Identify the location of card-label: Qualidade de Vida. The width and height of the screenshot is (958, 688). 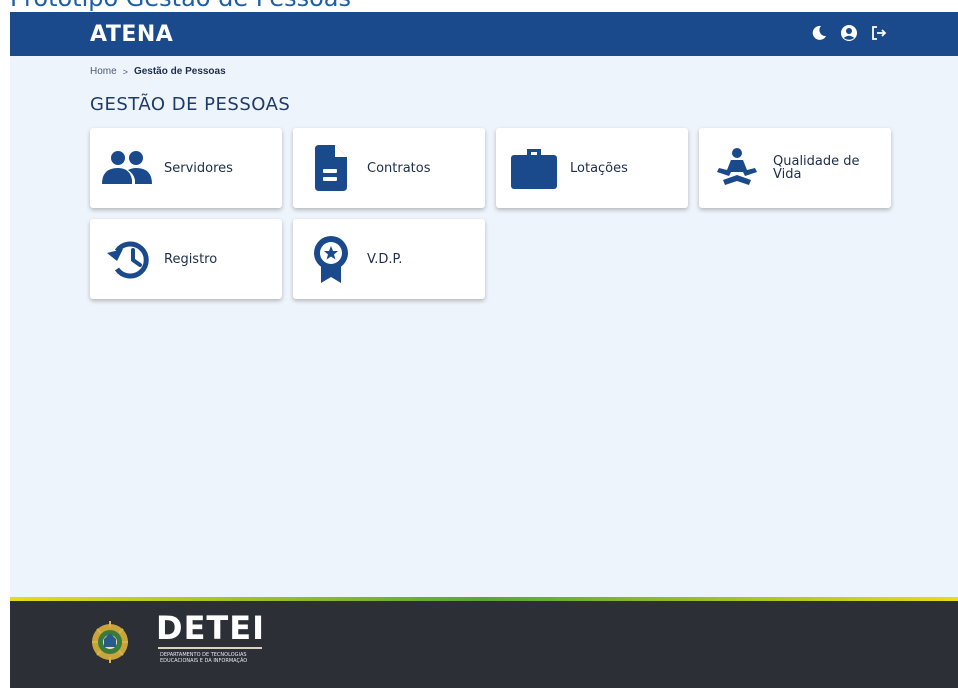
(816, 168).